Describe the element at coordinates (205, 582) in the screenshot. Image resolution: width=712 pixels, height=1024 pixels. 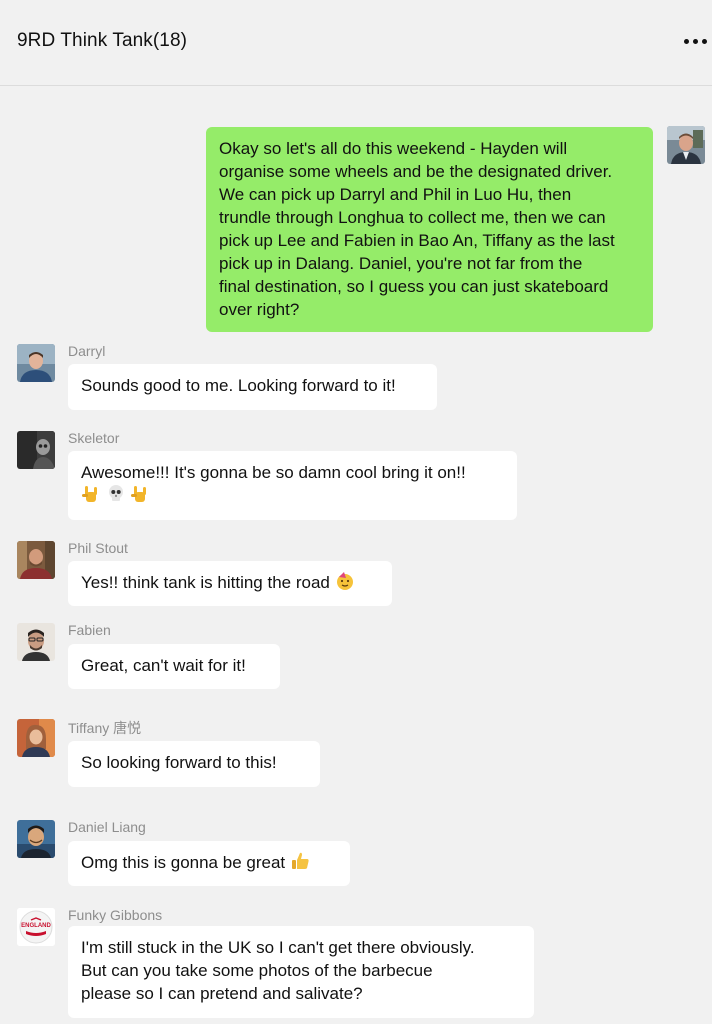
I see `message-text: Yes!! think tank is hitting the road` at that location.